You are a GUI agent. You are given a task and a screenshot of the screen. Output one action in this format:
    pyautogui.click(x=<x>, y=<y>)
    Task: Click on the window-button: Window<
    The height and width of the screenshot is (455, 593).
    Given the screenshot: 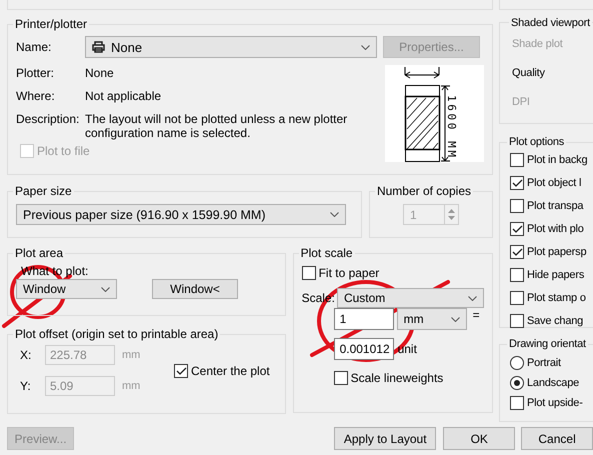 What is the action you would take?
    pyautogui.click(x=195, y=289)
    